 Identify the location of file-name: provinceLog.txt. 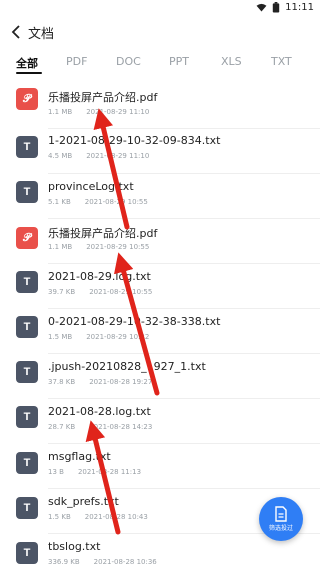
(91, 186).